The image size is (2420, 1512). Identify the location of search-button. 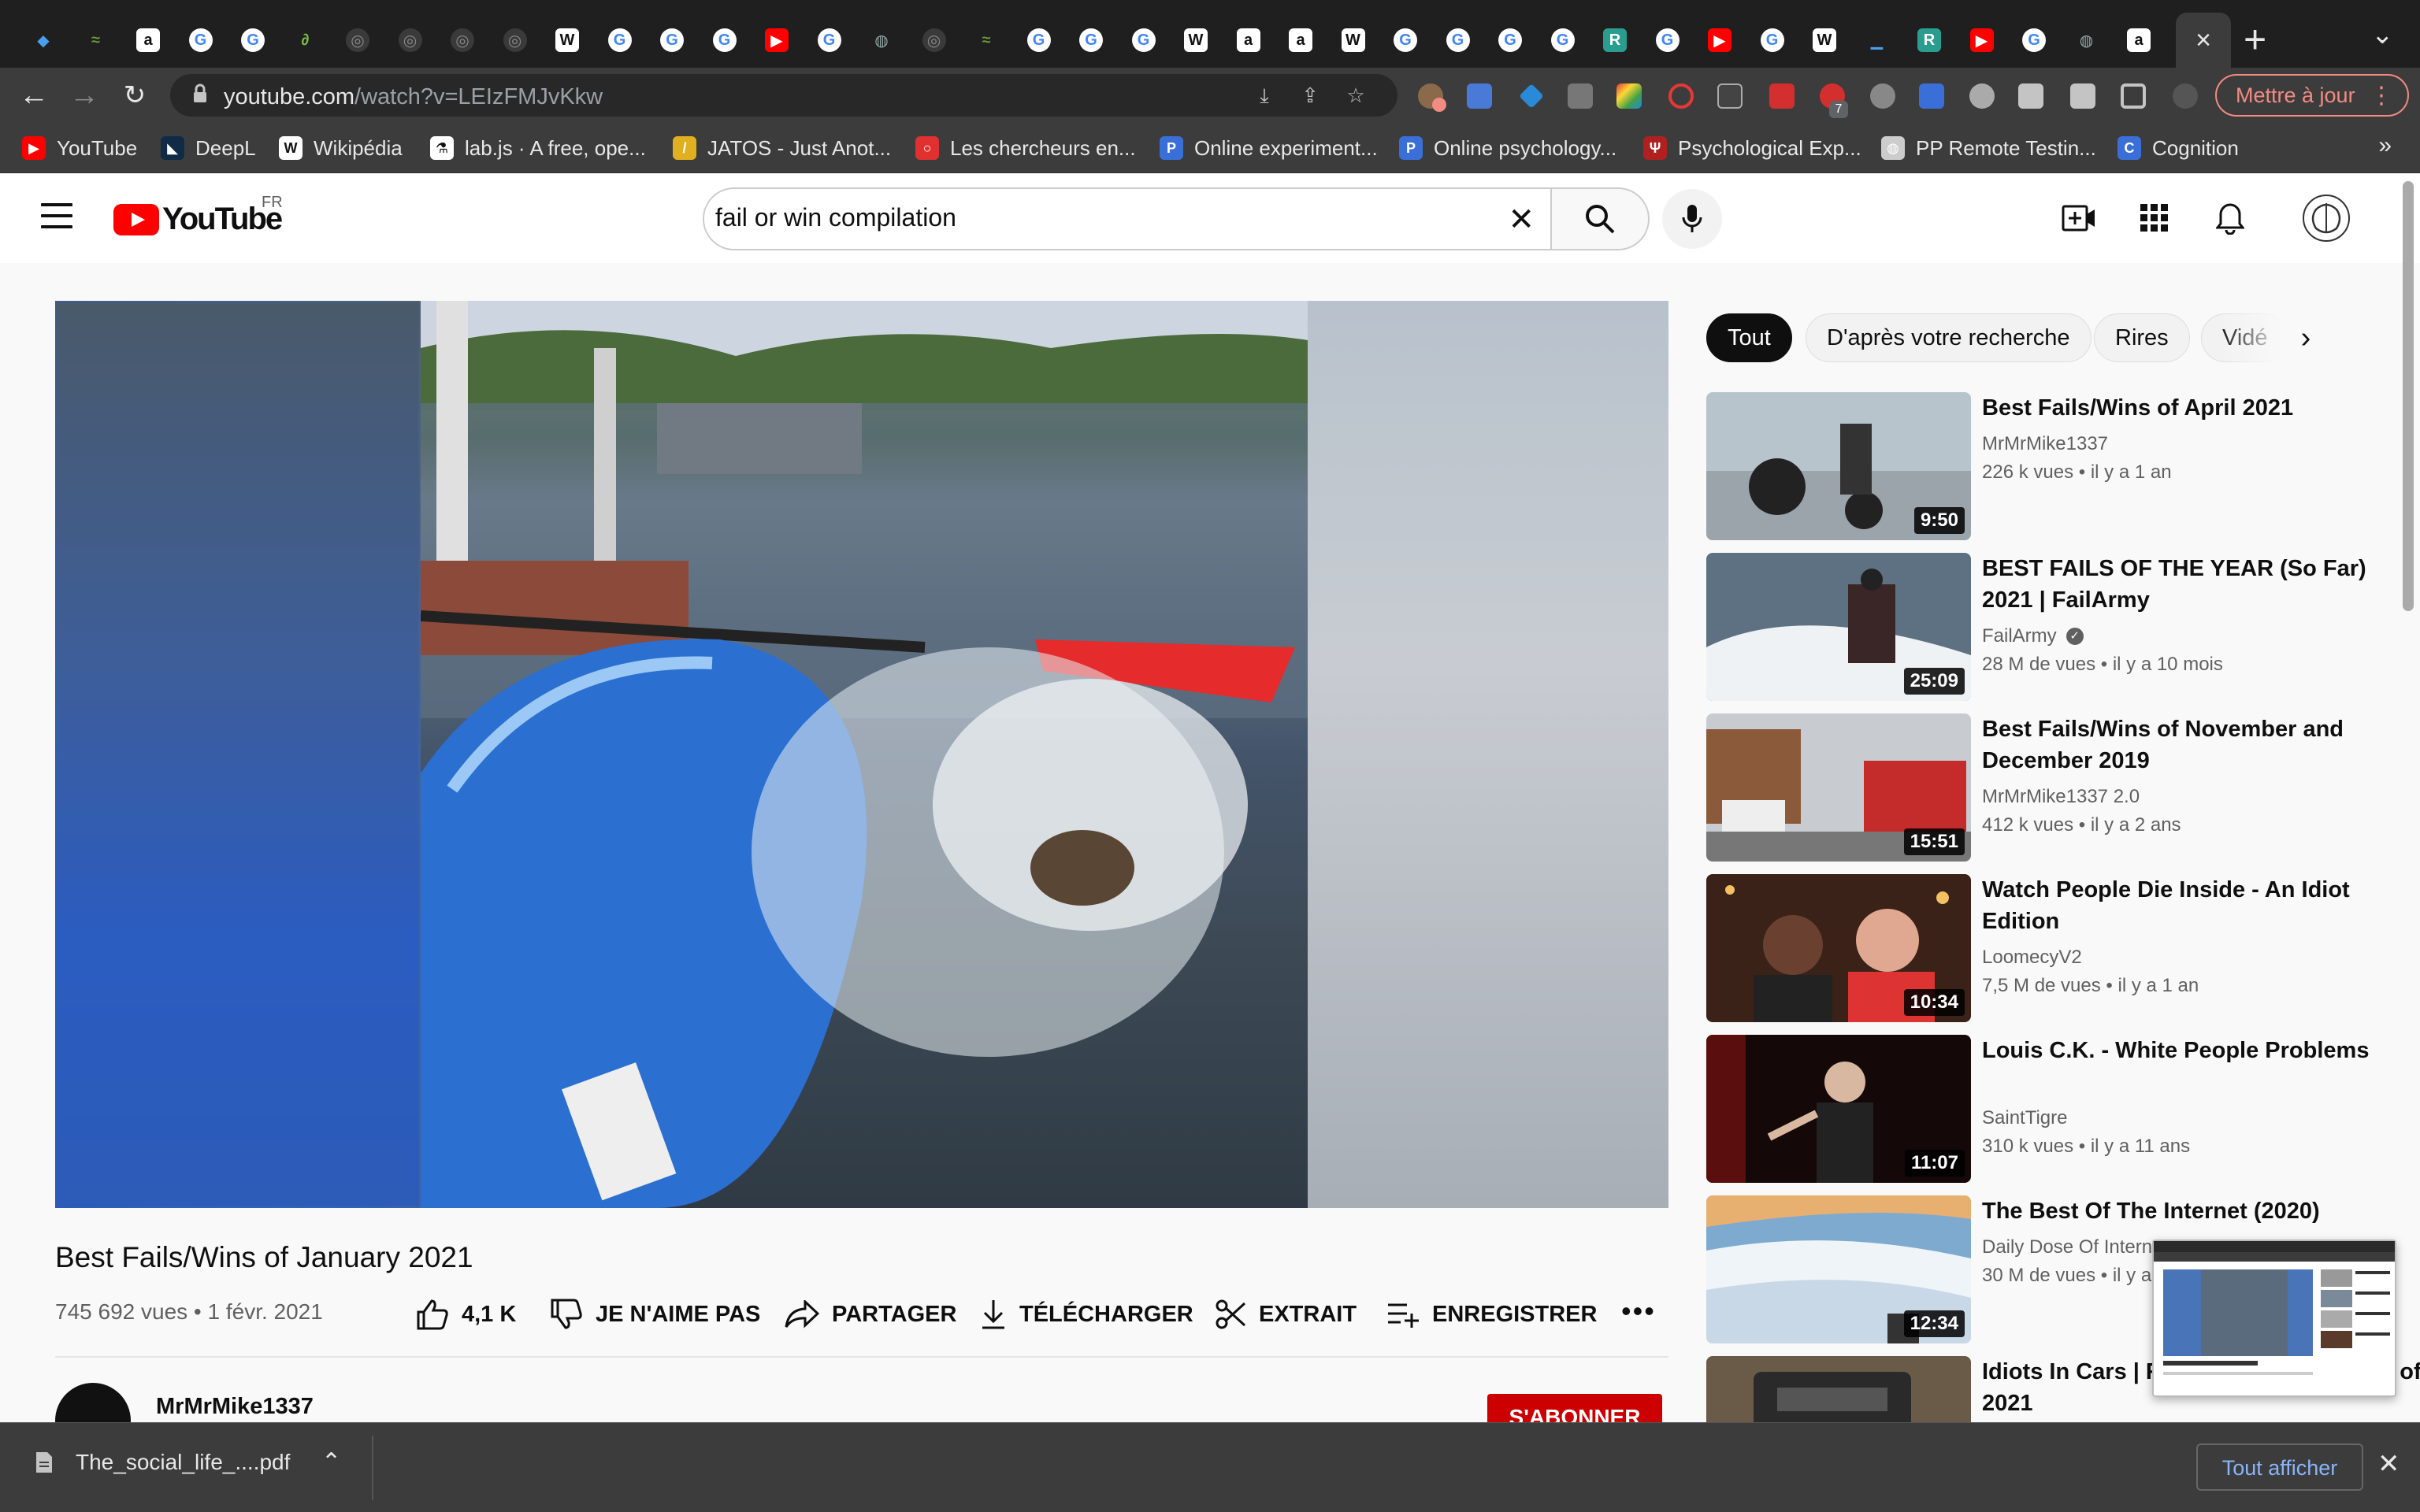
(1600, 218).